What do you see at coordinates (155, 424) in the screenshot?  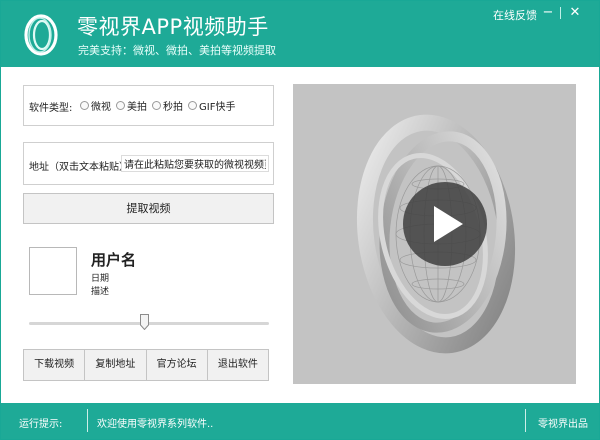 I see `status-message: 欢迎使用零视界系列软件..` at bounding box center [155, 424].